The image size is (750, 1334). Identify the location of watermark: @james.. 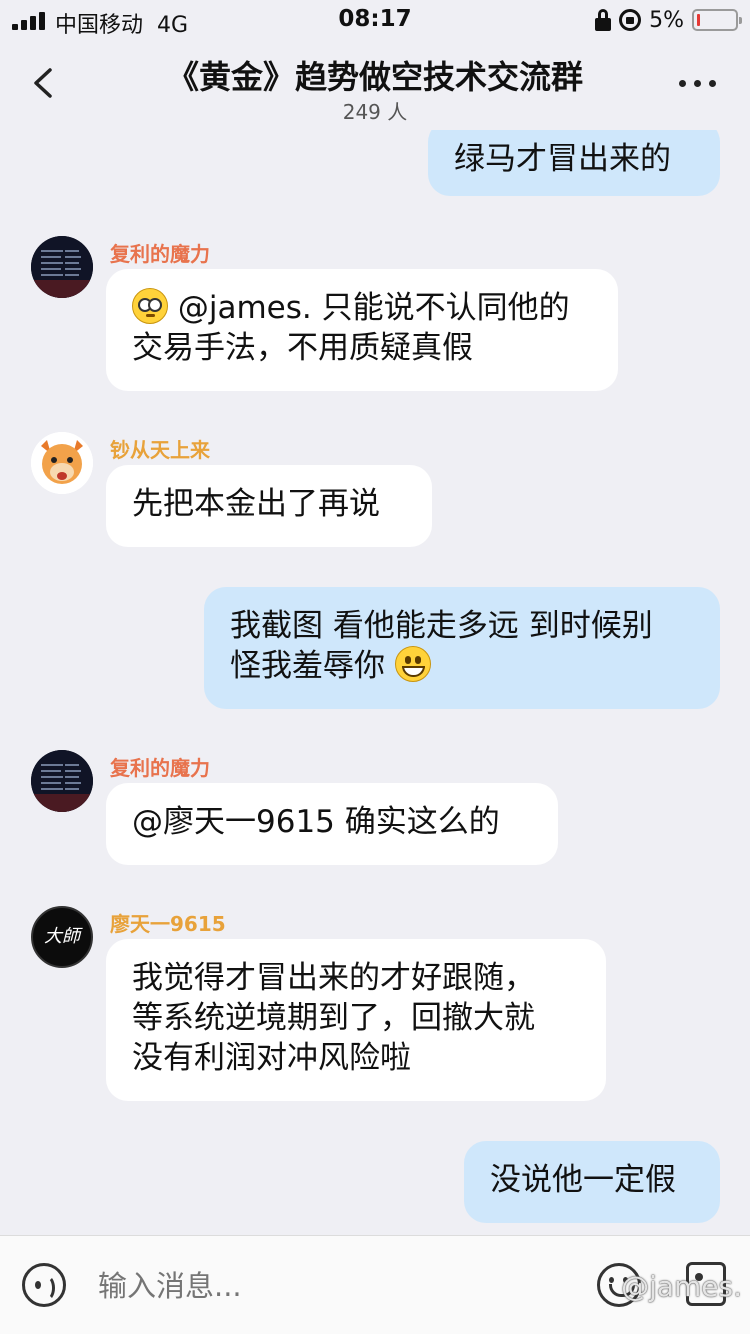
(681, 1286).